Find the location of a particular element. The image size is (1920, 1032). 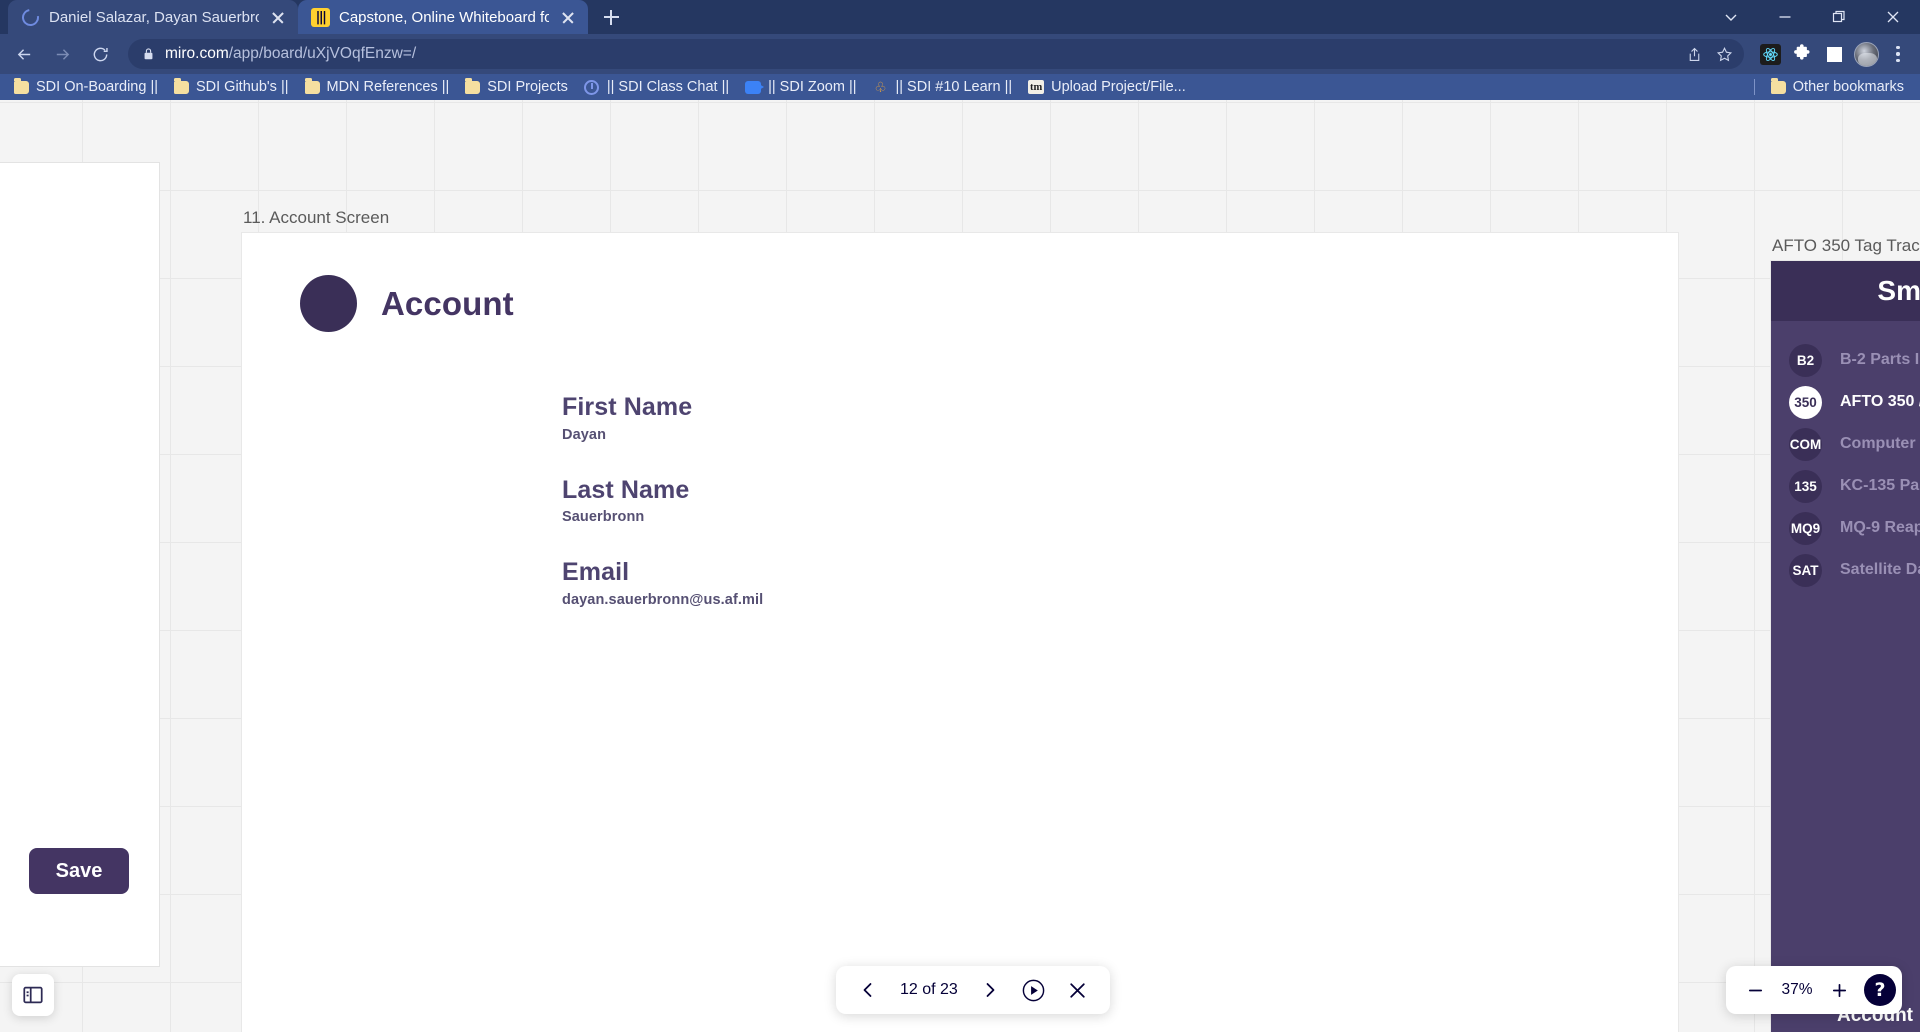

close-icon is located at coordinates (1893, 17).